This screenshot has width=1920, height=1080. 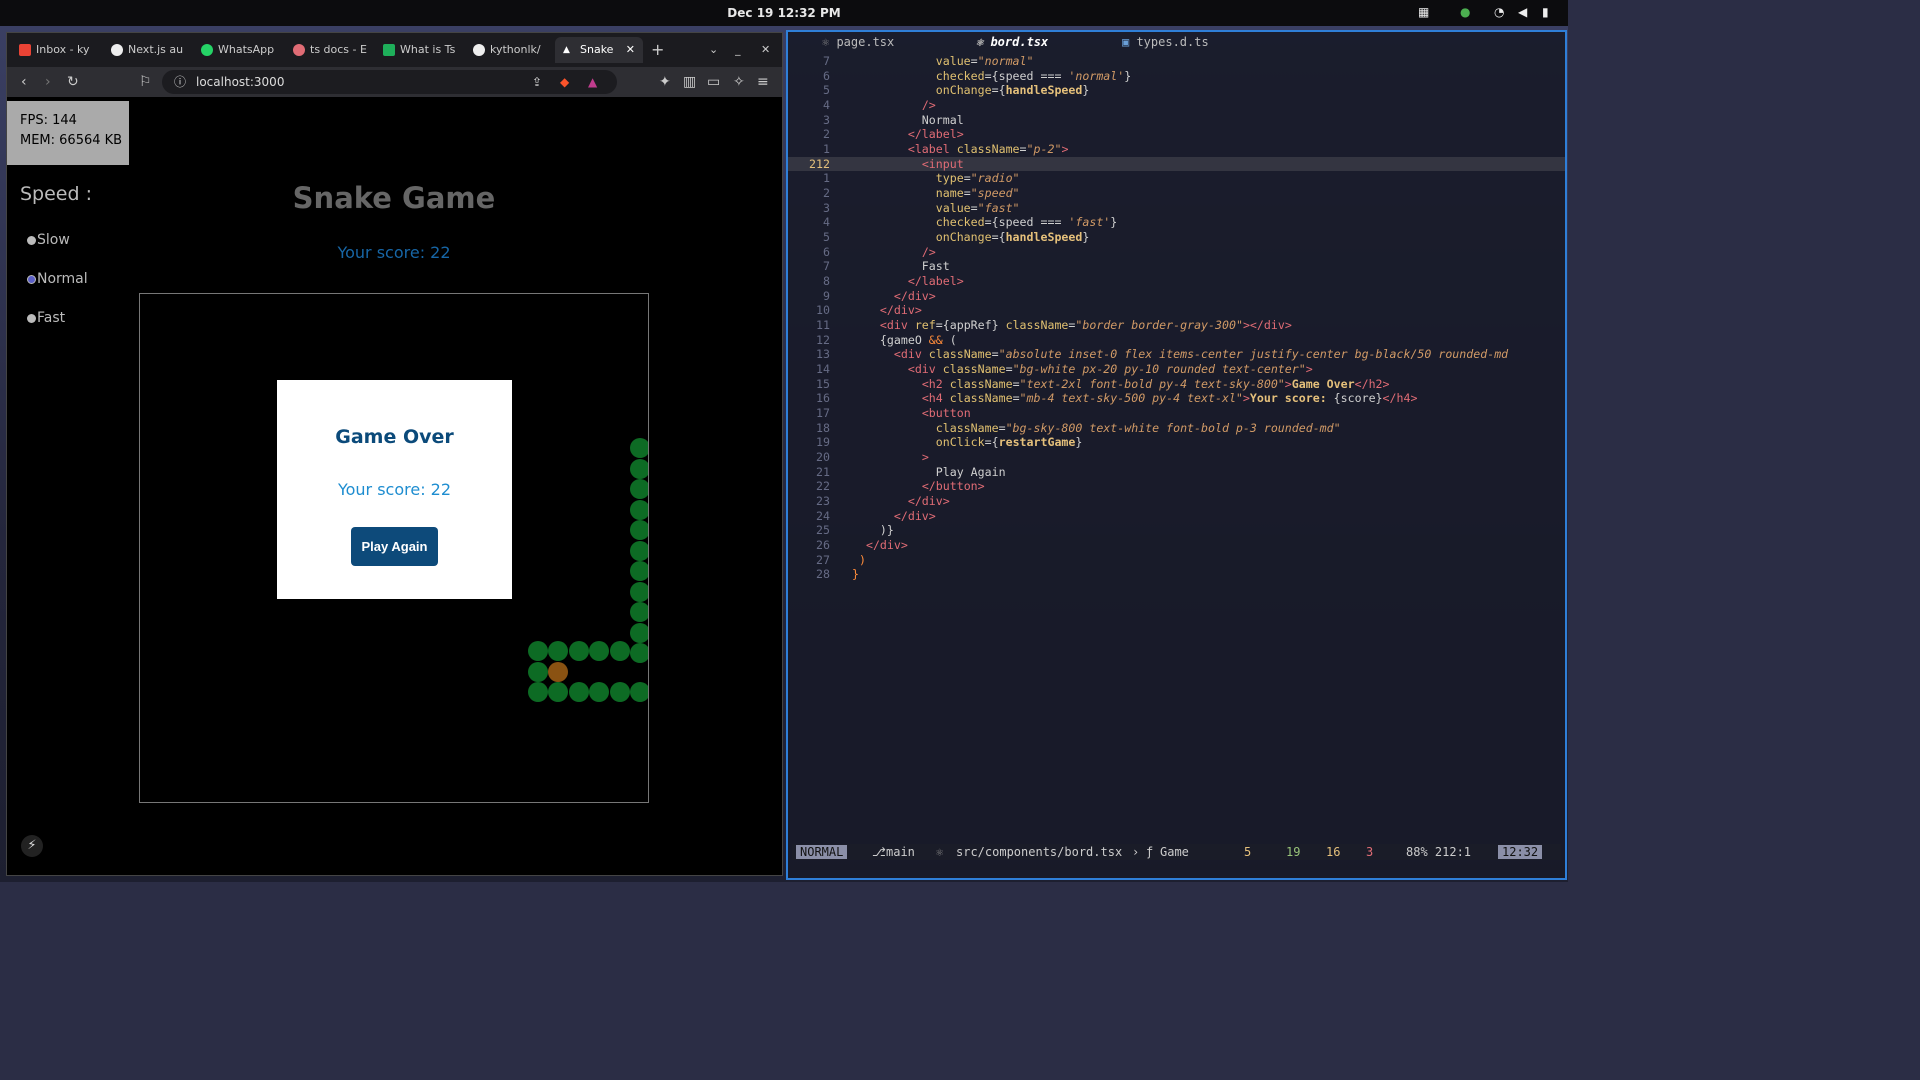 What do you see at coordinates (592, 82) in the screenshot?
I see `brave-rewards-icon: ▲` at bounding box center [592, 82].